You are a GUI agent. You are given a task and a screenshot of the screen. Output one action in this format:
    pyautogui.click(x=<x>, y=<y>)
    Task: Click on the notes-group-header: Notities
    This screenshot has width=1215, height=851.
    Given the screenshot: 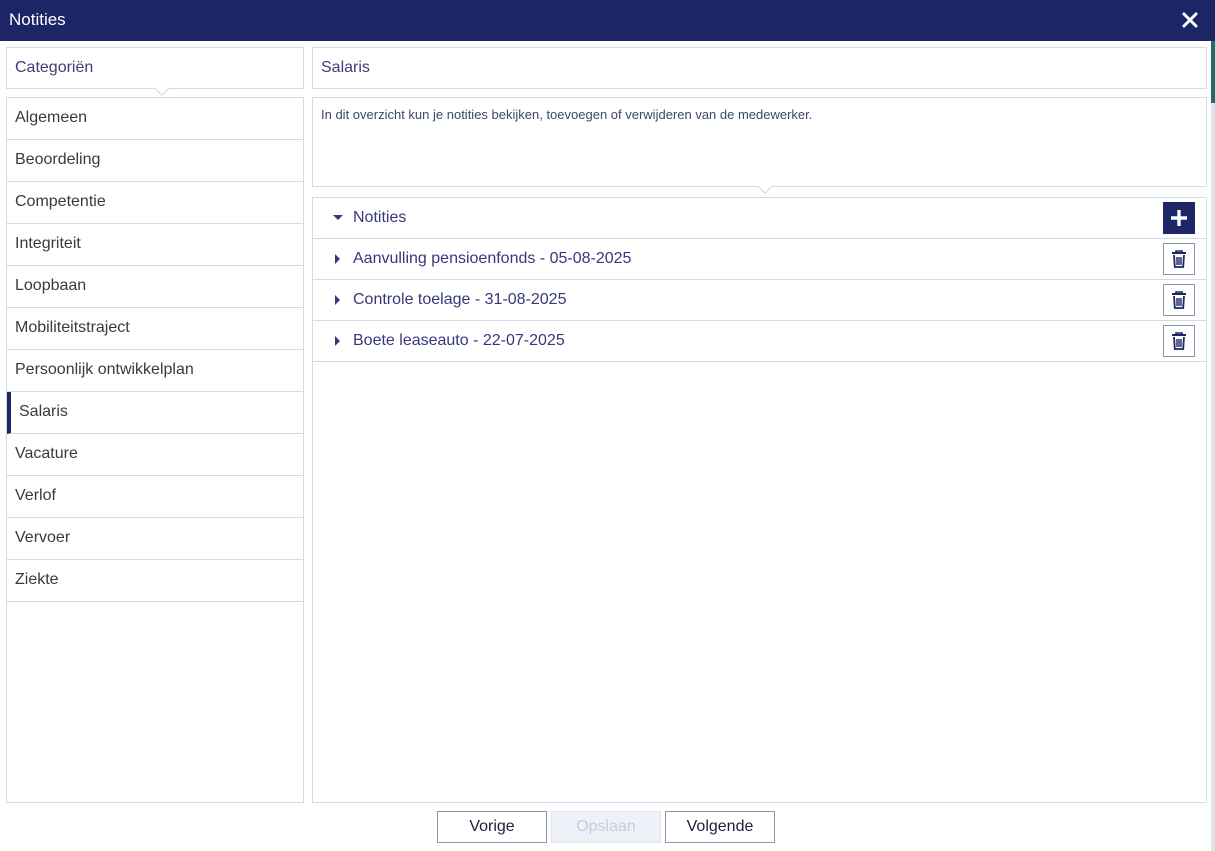 What is the action you would take?
    pyautogui.click(x=759, y=218)
    